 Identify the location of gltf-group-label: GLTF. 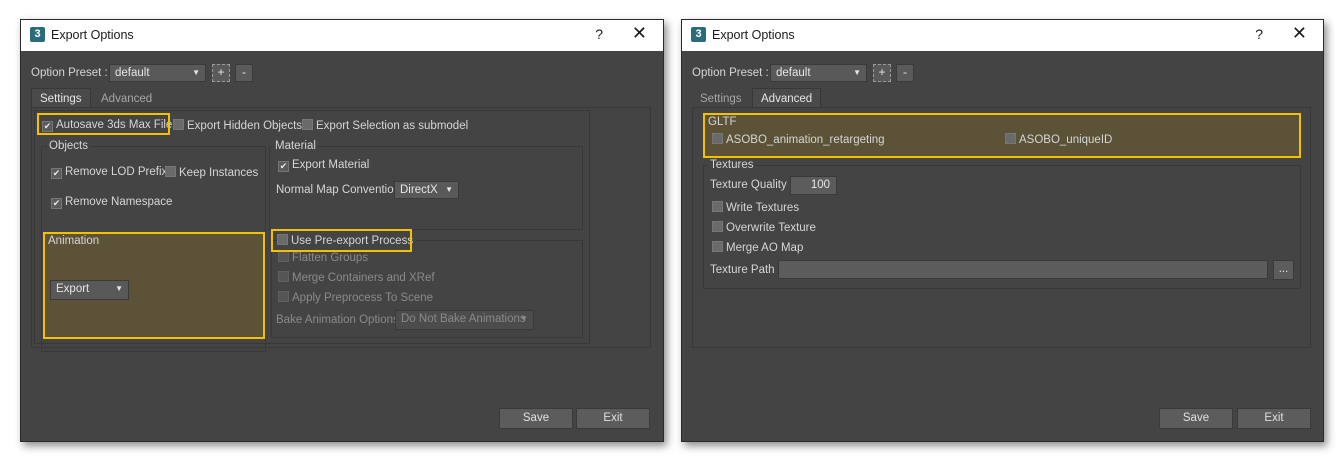
(722, 122).